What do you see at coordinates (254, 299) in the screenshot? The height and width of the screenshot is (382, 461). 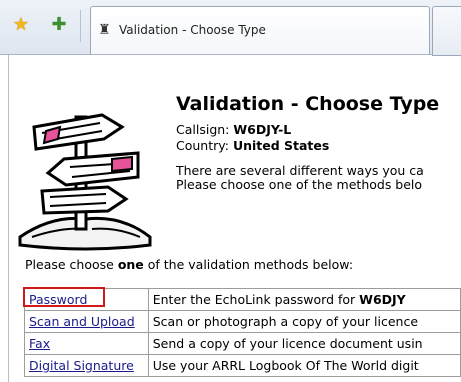 I see `method-description-text: Enter the EchoLink password for` at bounding box center [254, 299].